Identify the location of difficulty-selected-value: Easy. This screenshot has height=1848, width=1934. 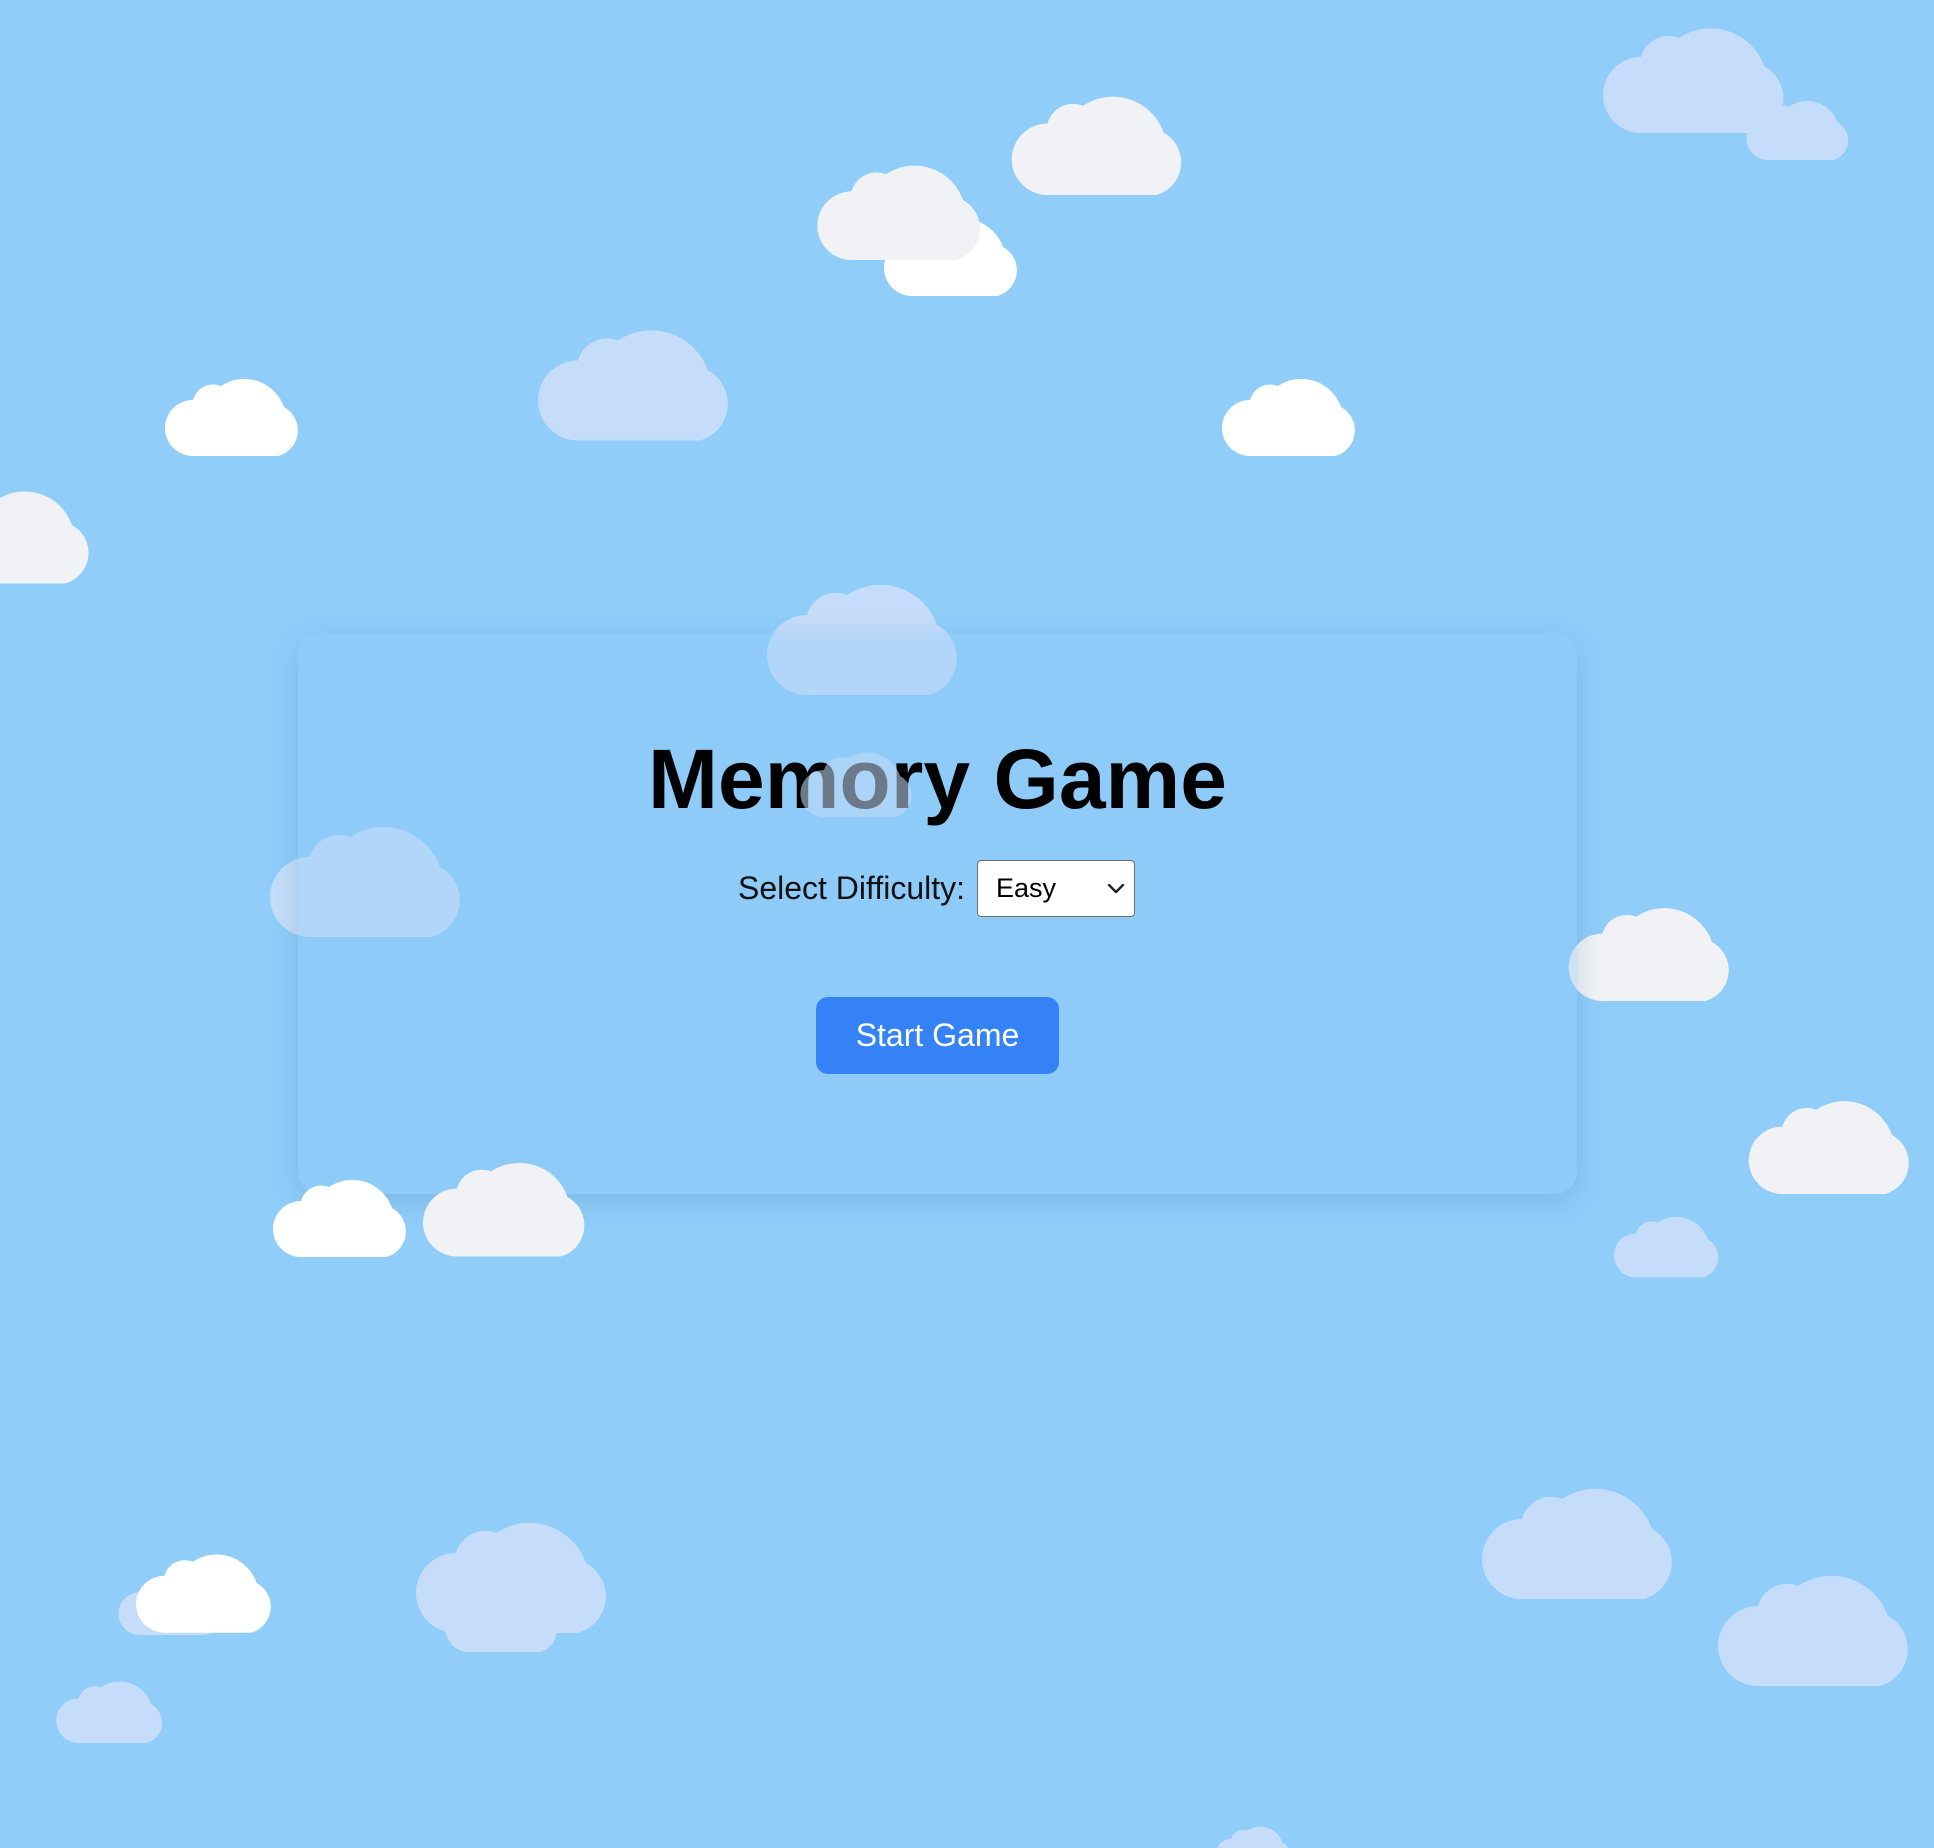
(1026, 887).